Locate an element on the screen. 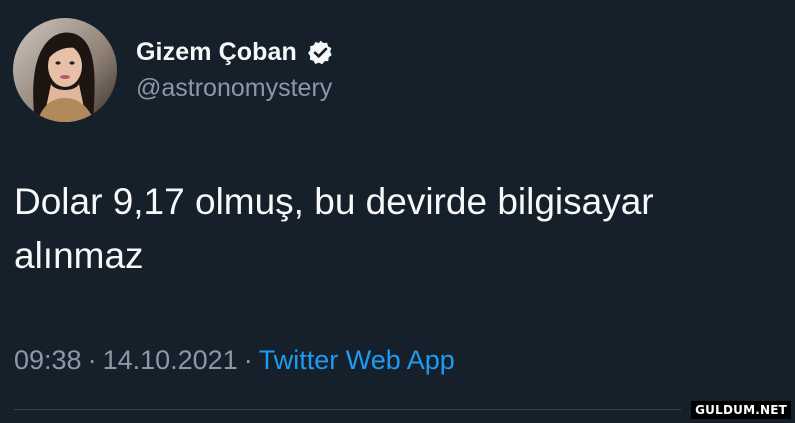  display-name: Gizem Çoban is located at coordinates (216, 52).